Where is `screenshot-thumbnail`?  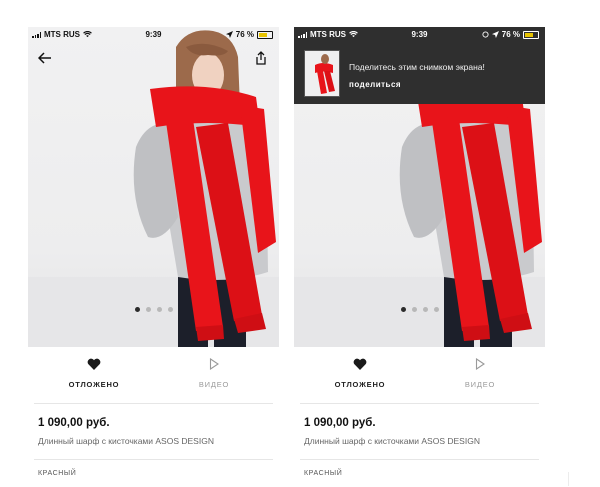 screenshot-thumbnail is located at coordinates (322, 73).